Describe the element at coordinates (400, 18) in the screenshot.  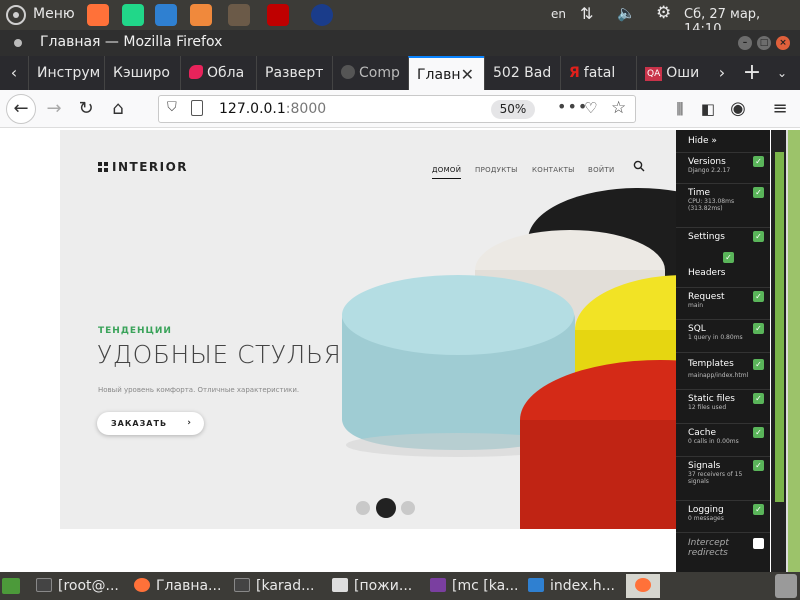
I see `system-top-panel: Меню en ⇅ 🔈 ⚙ Сб, 27 мар, 14:10` at that location.